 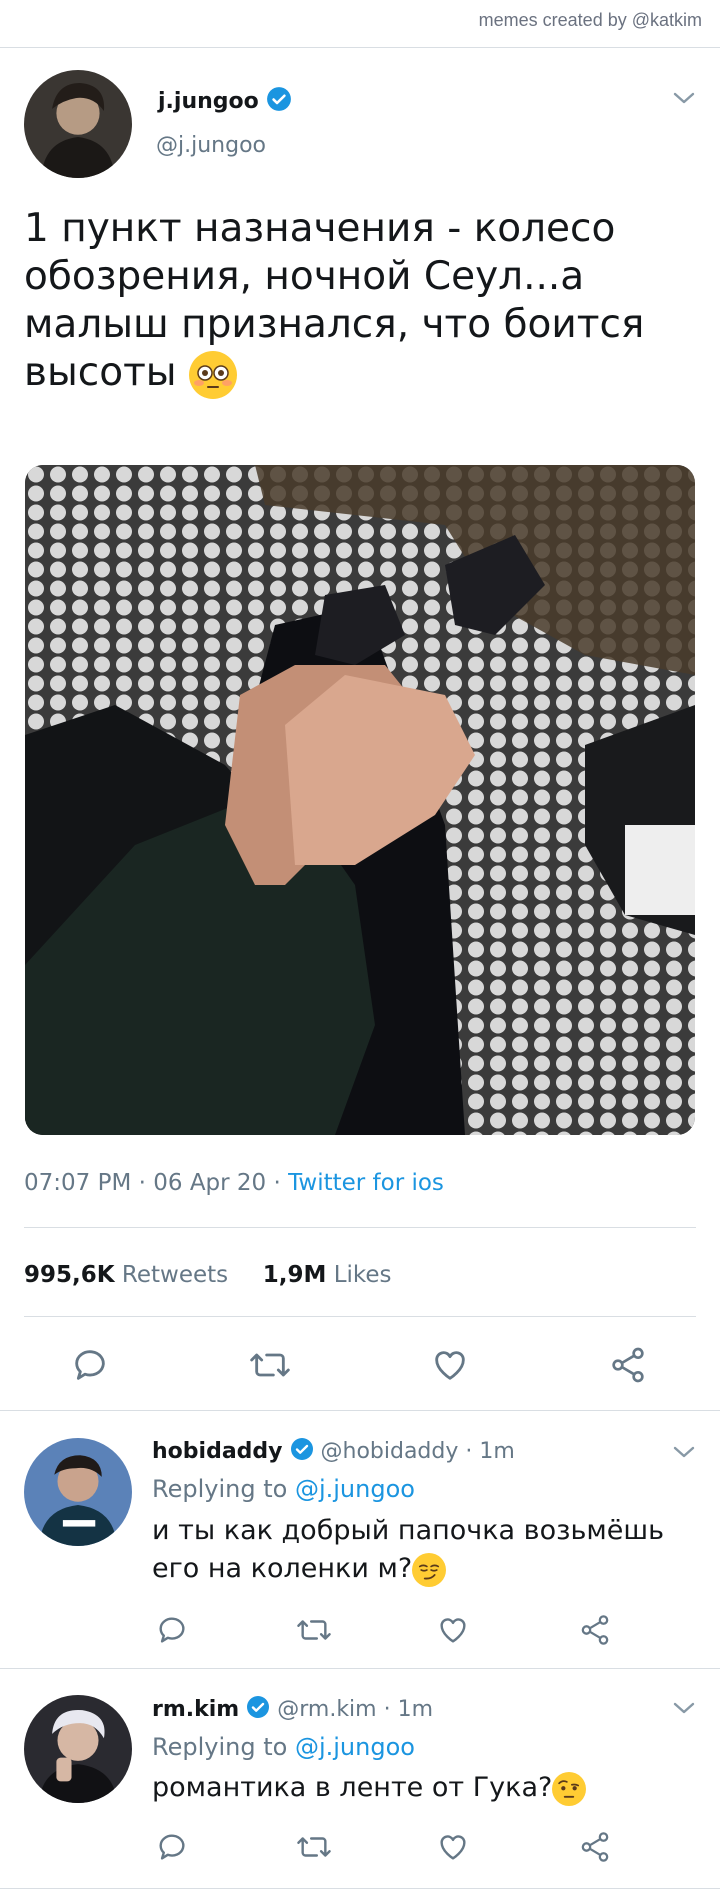 I want to click on reply-text: романтика в ленте от Гука?, so click(x=422, y=1788).